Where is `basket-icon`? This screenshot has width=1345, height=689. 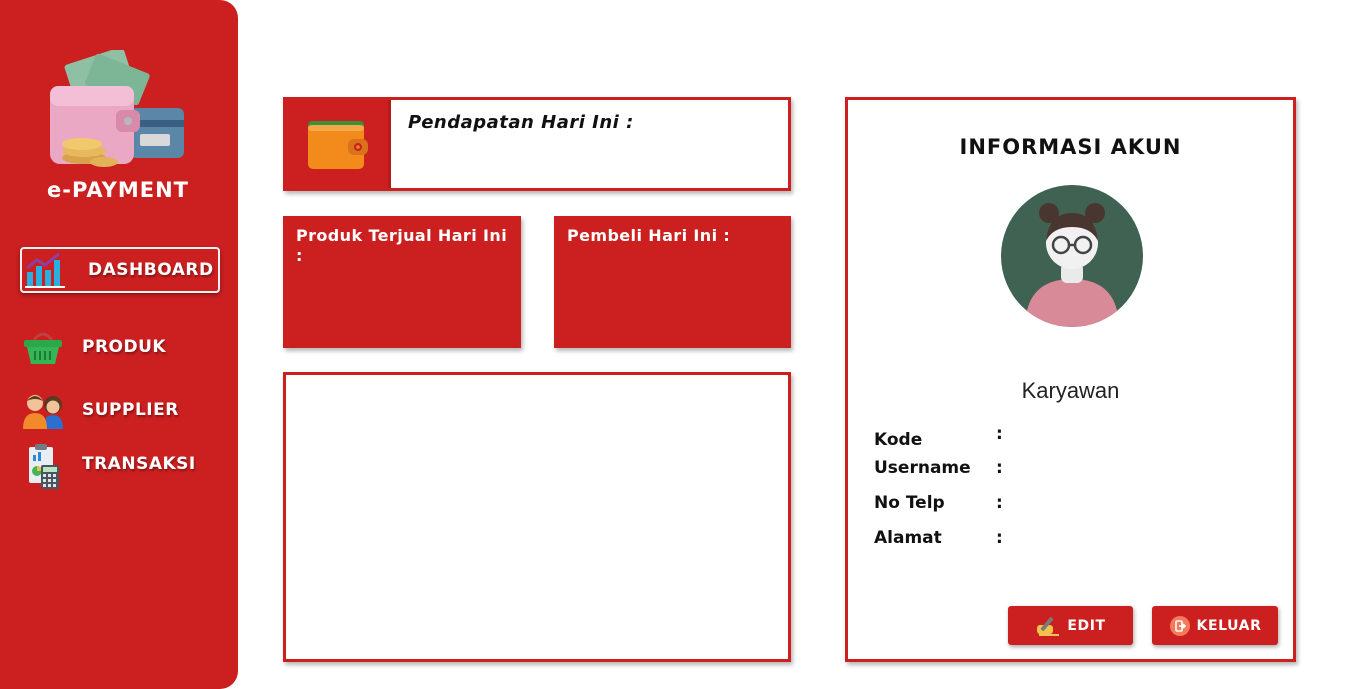 basket-icon is located at coordinates (43, 347).